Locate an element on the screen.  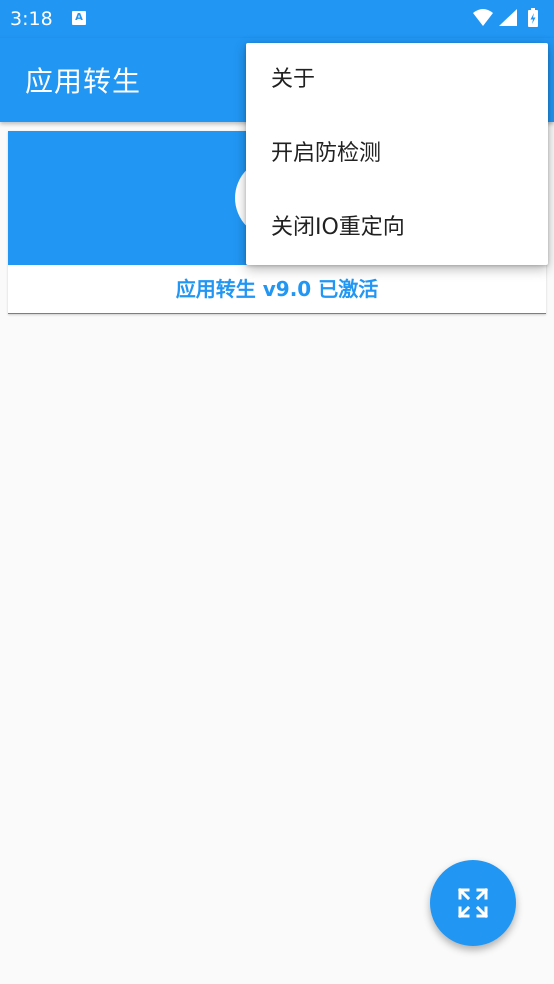
activation-status-text: 应用转生 v9.0 已激活 is located at coordinates (277, 289).